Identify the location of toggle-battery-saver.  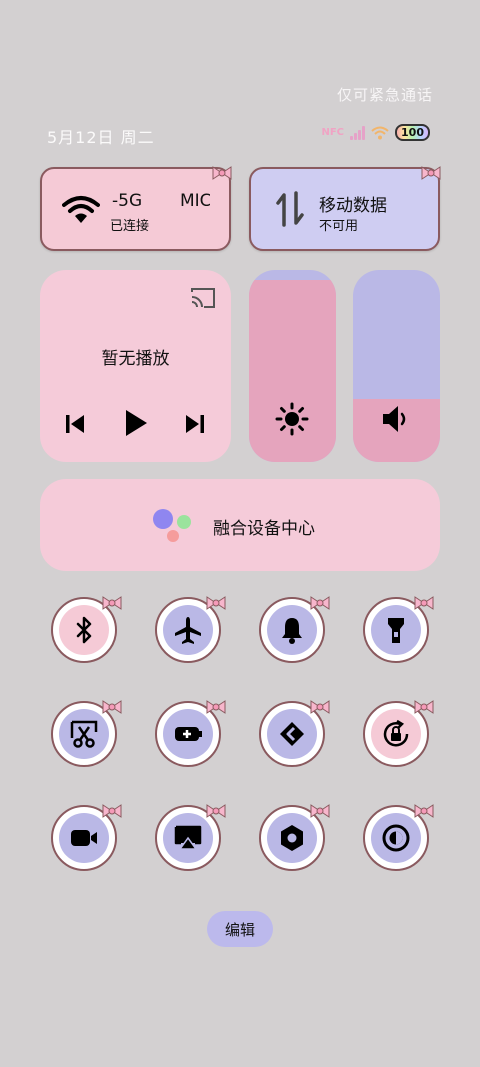
(190, 733).